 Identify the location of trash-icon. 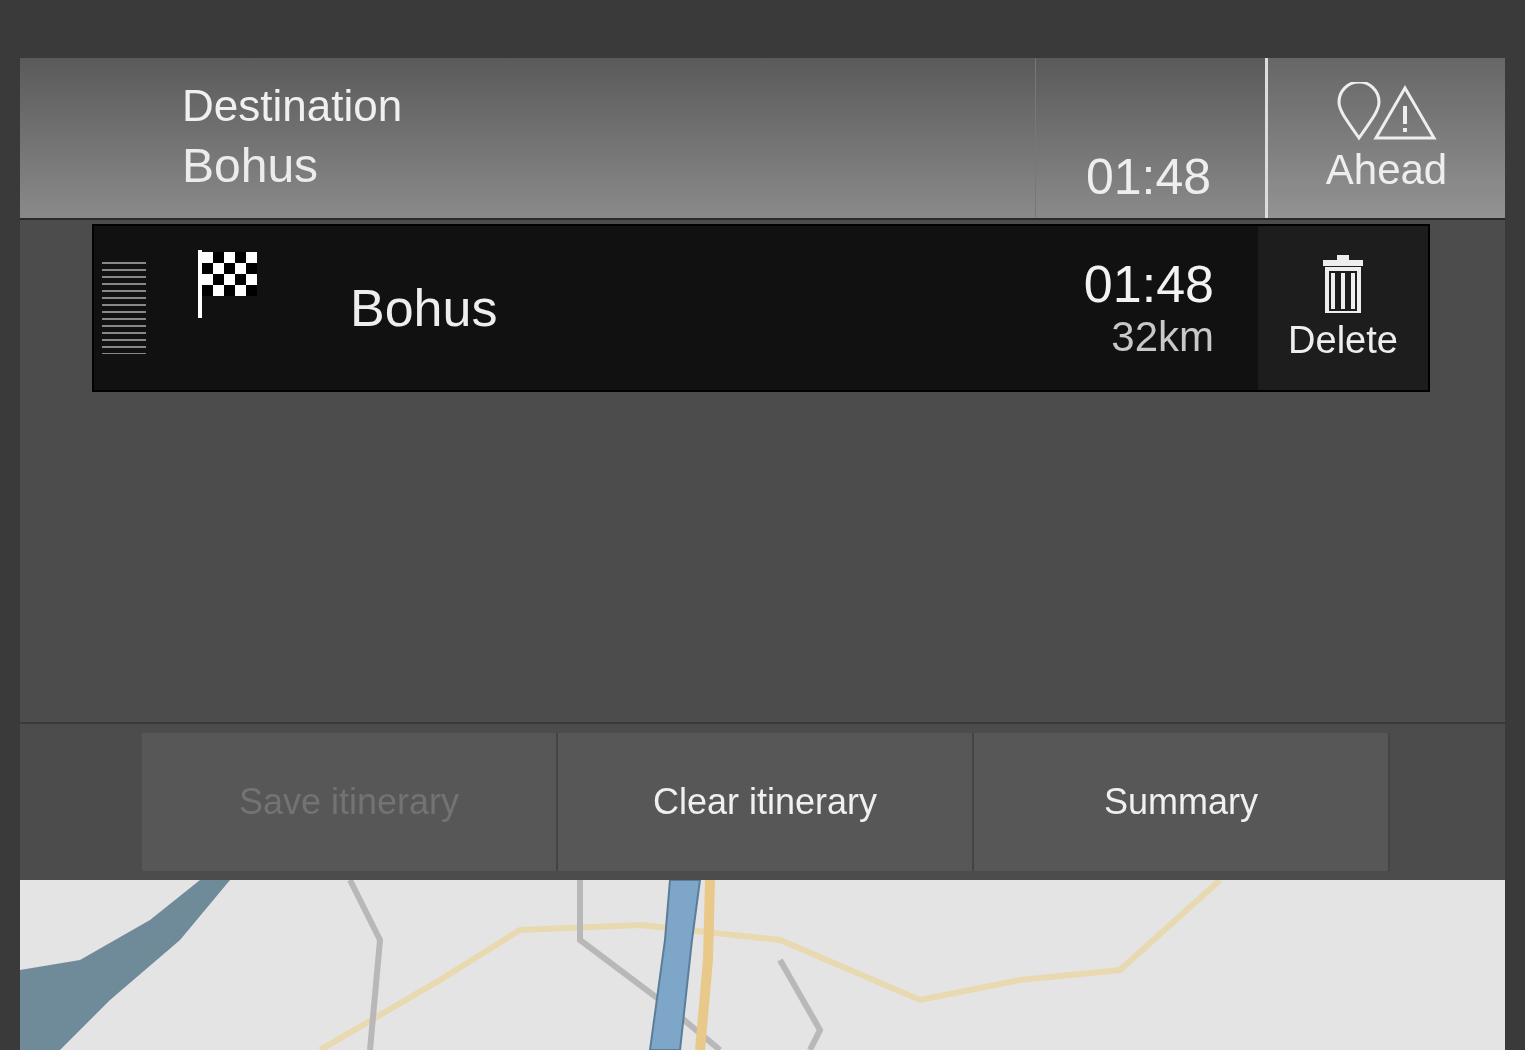
(1343, 283).